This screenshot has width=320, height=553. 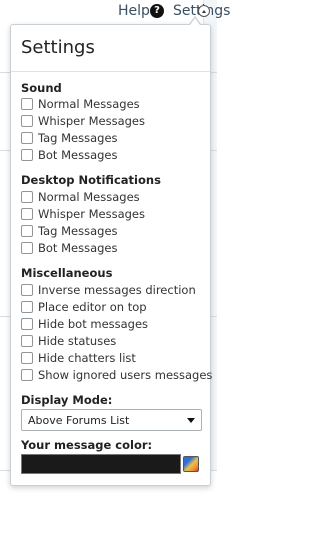 I want to click on color-palette-icon, so click(x=191, y=464).